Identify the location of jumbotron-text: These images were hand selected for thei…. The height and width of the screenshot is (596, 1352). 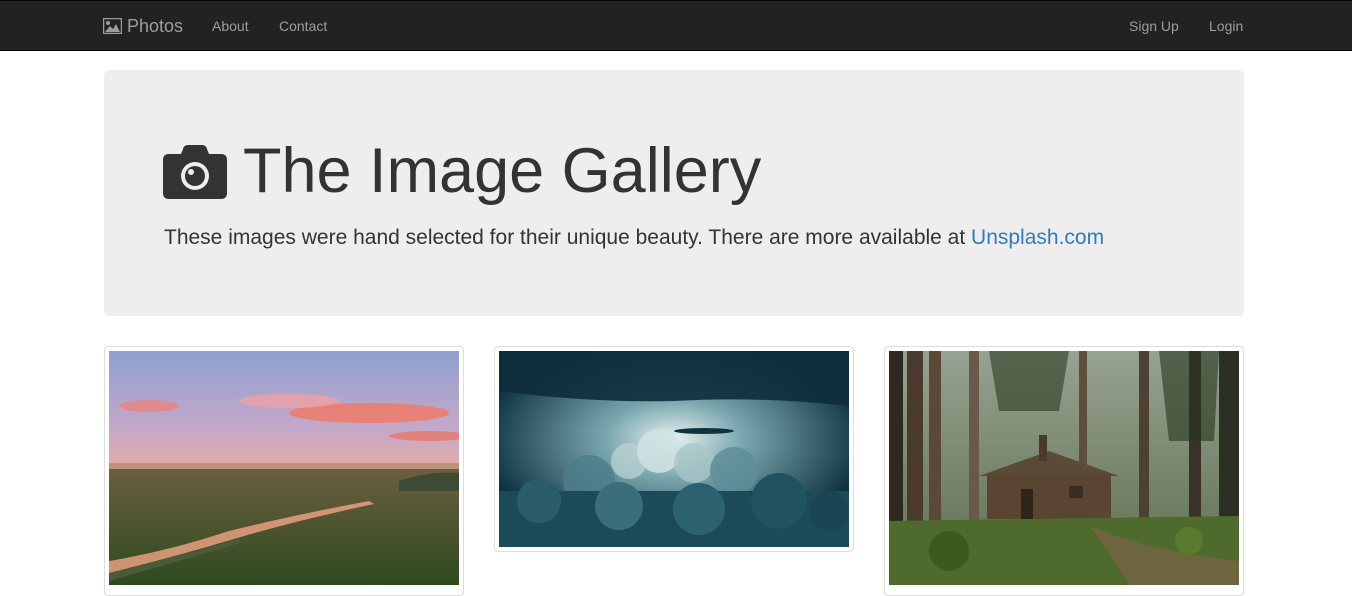
(568, 237).